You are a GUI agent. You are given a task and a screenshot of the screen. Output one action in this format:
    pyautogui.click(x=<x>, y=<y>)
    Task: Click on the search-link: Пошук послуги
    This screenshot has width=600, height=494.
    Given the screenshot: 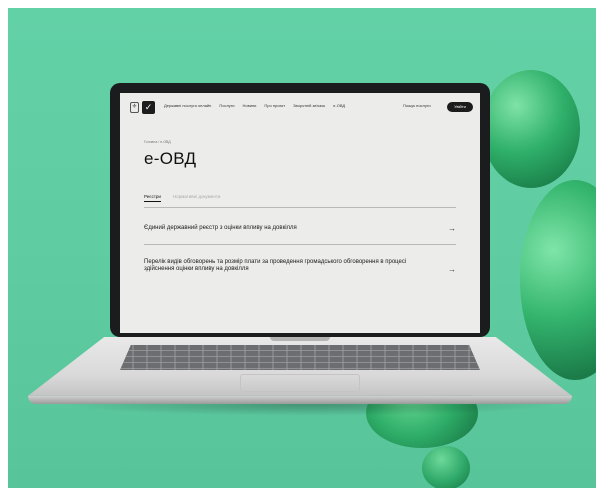 What is the action you would take?
    pyautogui.click(x=417, y=105)
    